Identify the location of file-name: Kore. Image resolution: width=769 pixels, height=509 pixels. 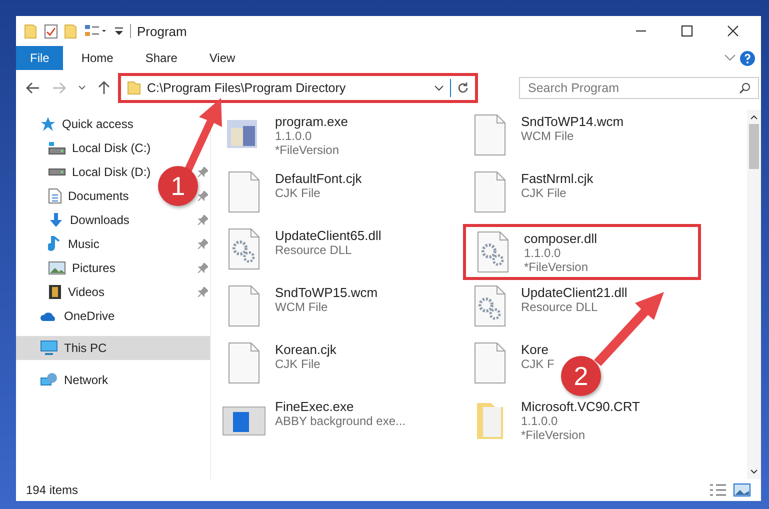
(535, 349).